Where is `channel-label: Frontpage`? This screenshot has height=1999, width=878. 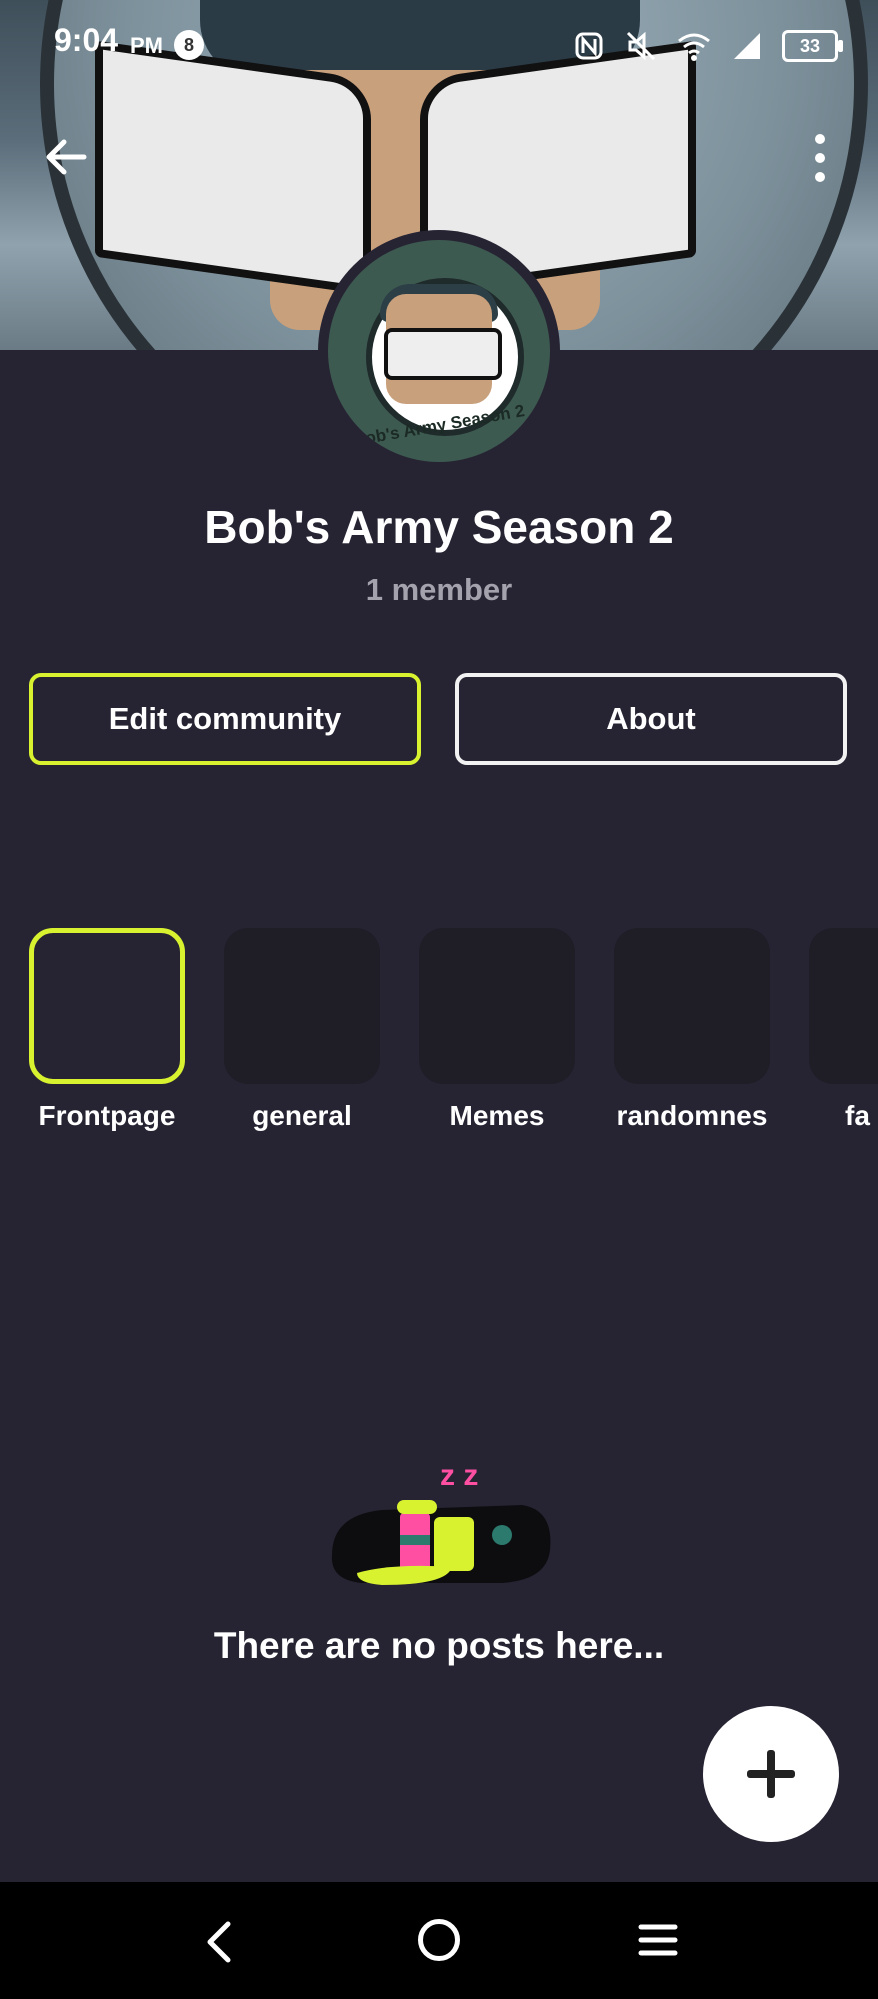 channel-label: Frontpage is located at coordinates (107, 1115).